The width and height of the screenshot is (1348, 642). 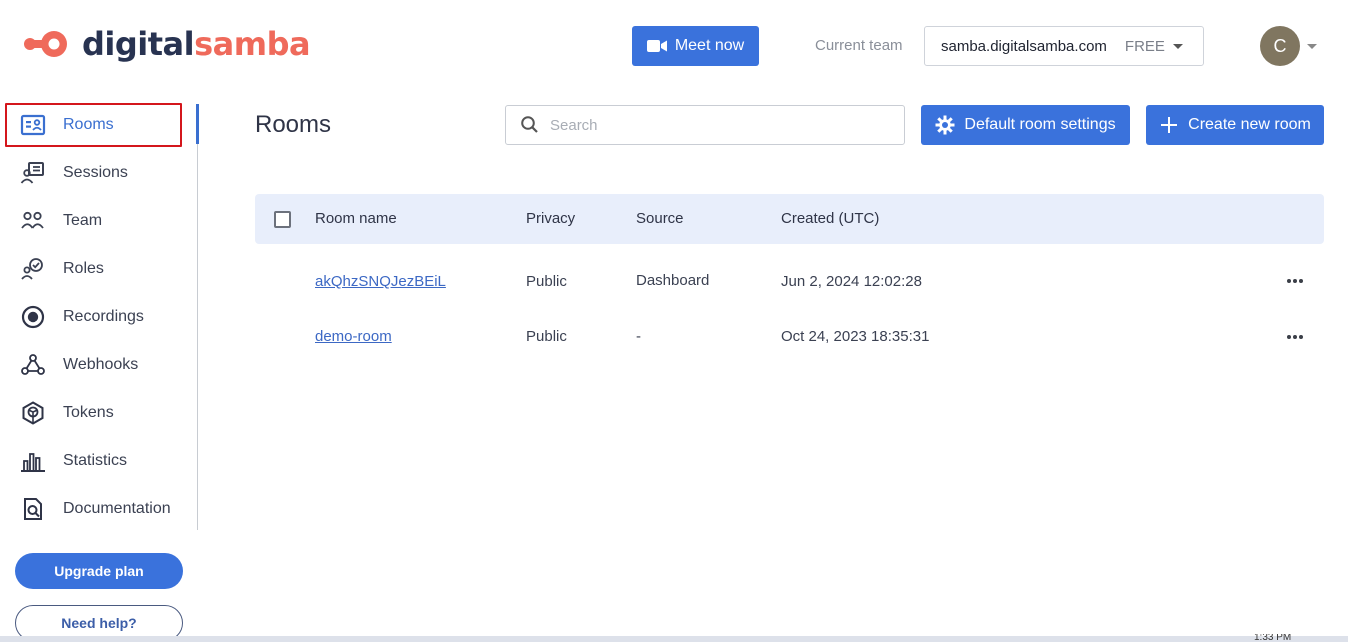 I want to click on room-source: -, so click(x=638, y=336).